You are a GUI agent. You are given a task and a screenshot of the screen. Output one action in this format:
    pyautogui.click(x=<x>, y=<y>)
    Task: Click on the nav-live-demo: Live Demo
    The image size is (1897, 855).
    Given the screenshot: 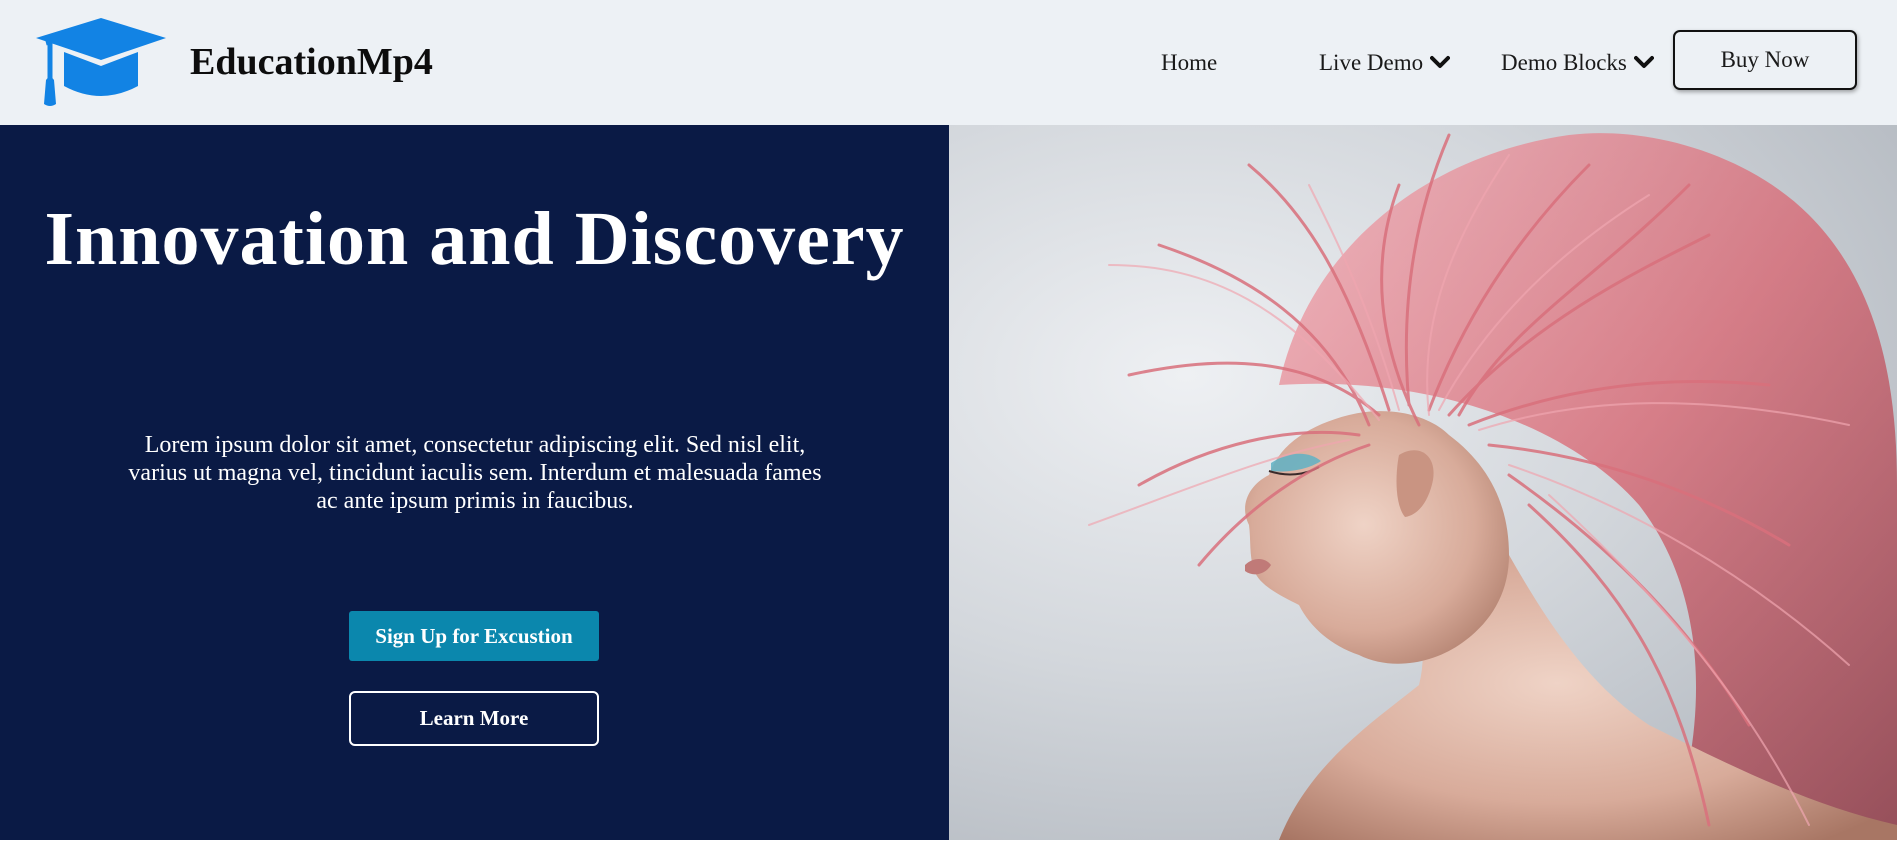 What is the action you would take?
    pyautogui.click(x=1384, y=63)
    